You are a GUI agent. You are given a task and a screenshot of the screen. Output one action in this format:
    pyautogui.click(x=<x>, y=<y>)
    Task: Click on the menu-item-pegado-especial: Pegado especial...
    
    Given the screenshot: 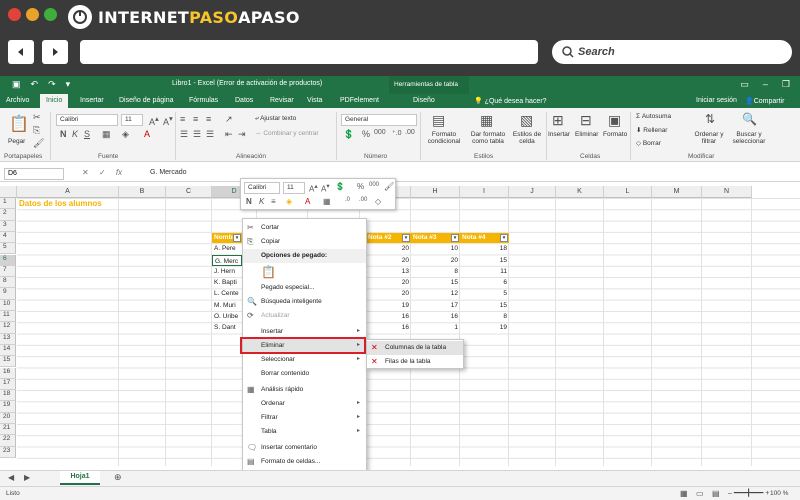 What is the action you would take?
    pyautogui.click(x=304, y=288)
    